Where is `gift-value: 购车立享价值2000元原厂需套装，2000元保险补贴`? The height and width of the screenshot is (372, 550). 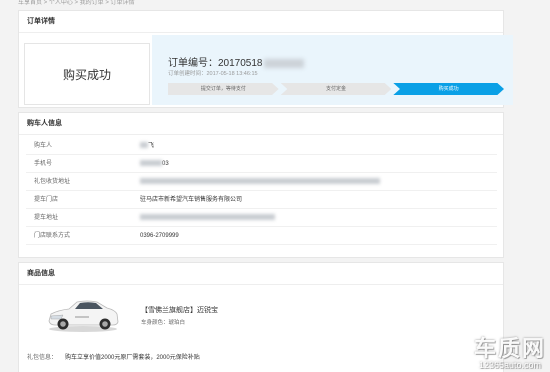
gift-value: 购车立享价值2000元原厂需套装，2000元保险补贴 is located at coordinates (132, 358).